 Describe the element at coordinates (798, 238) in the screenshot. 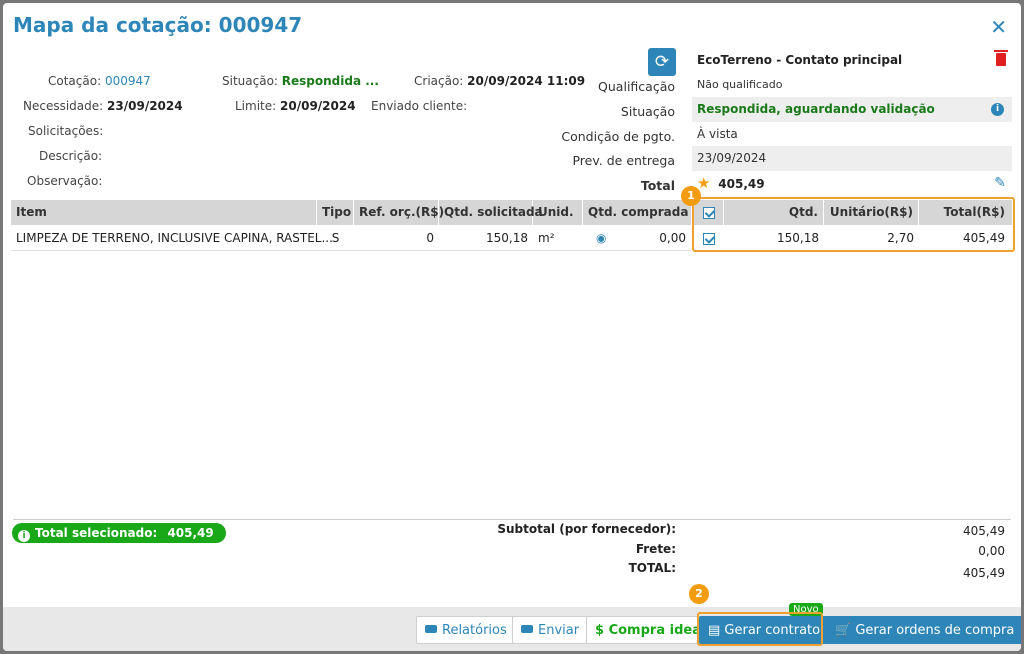

I see `row-sup-qtd: 150,18` at that location.